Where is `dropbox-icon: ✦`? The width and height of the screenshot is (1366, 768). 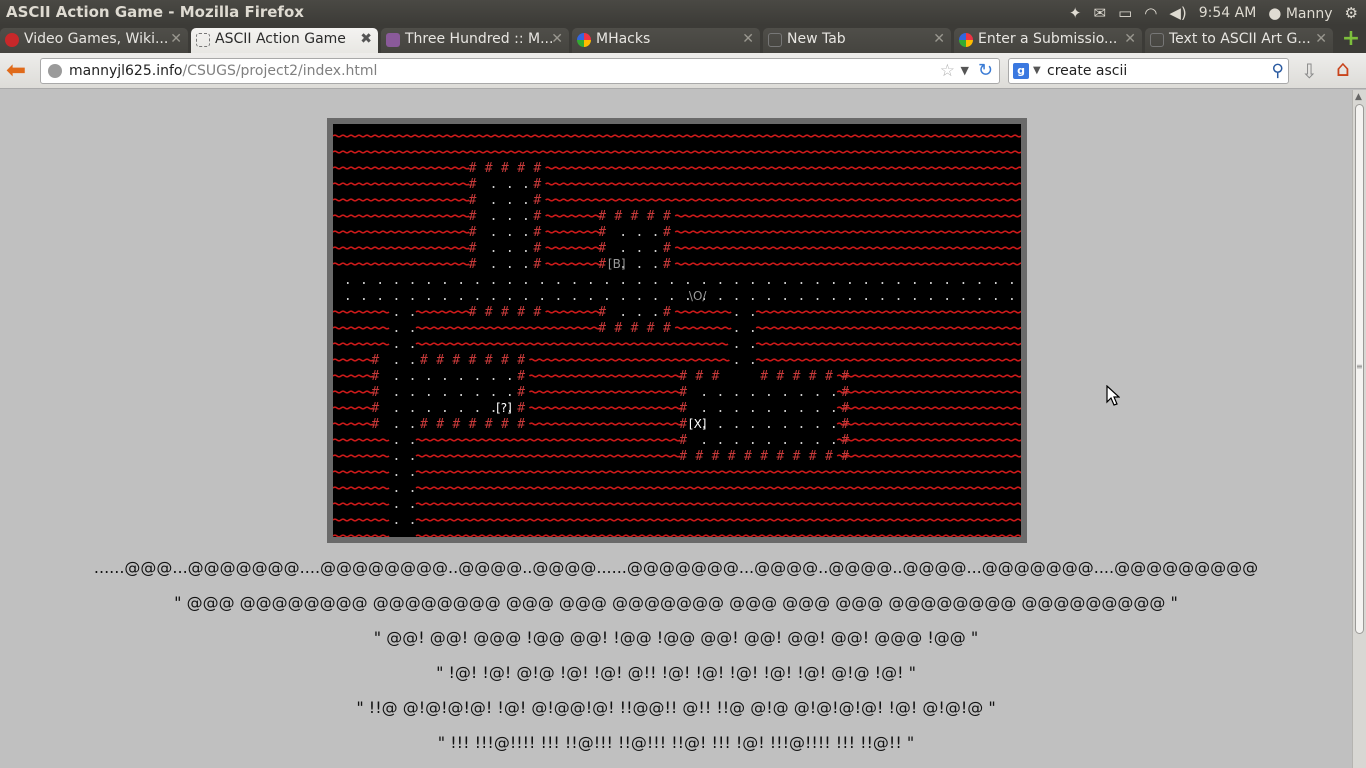 dropbox-icon: ✦ is located at coordinates (1075, 13).